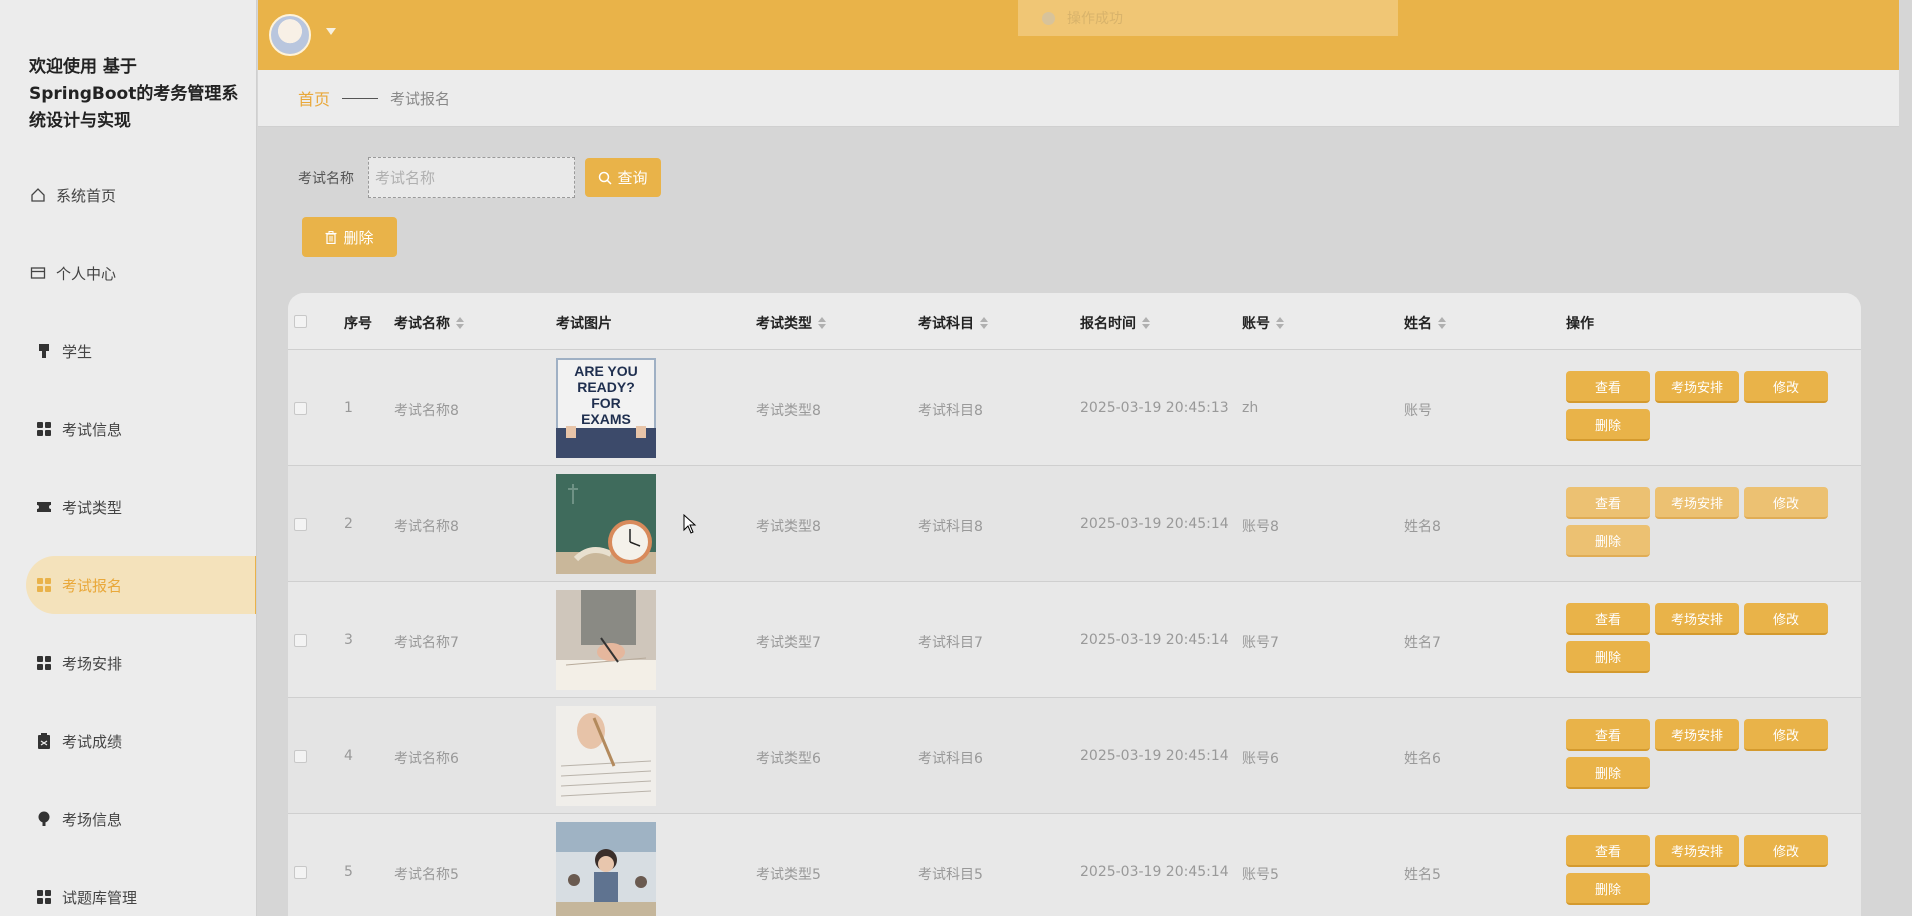 The width and height of the screenshot is (1912, 916). I want to click on sidebar-item-home: 系统首页, so click(128, 195).